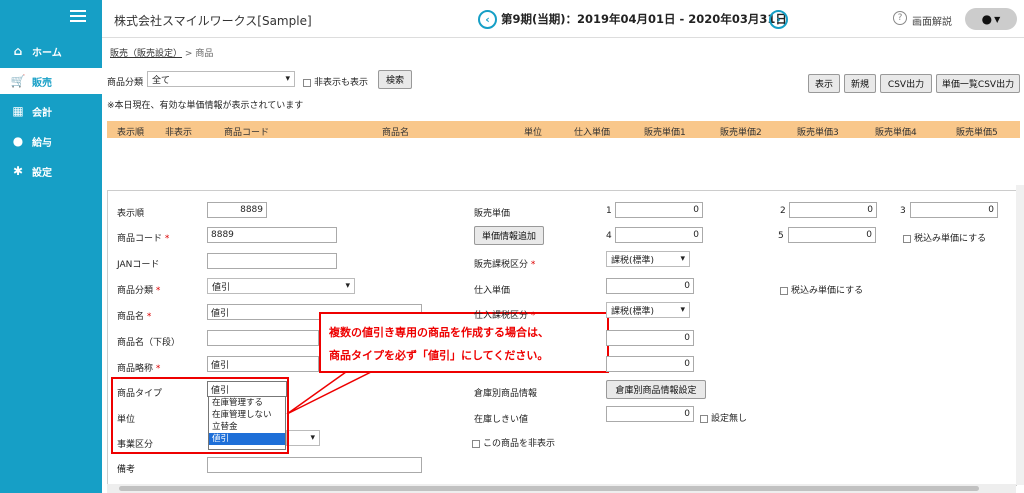 Image resolution: width=1024 pixels, height=493 pixels. I want to click on col-code: 商品コード, so click(247, 133).